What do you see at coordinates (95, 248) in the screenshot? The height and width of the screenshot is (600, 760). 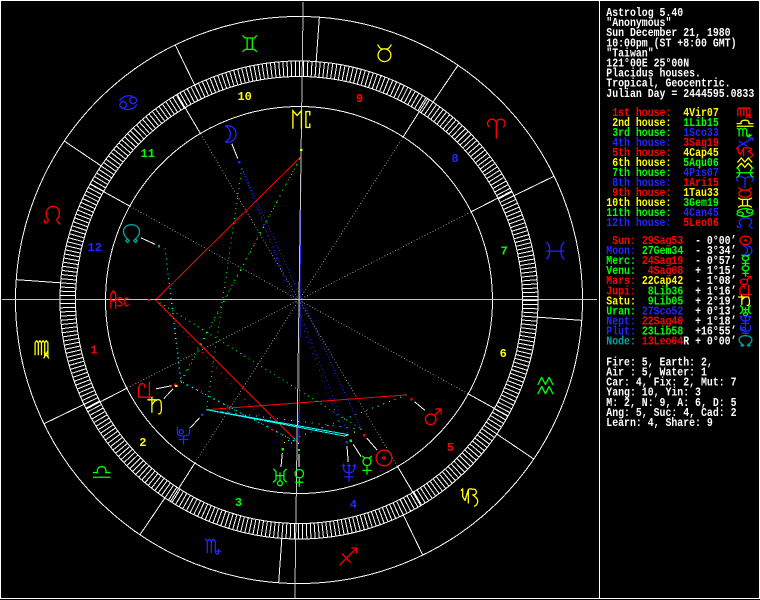 I see `svg-text: 12` at bounding box center [95, 248].